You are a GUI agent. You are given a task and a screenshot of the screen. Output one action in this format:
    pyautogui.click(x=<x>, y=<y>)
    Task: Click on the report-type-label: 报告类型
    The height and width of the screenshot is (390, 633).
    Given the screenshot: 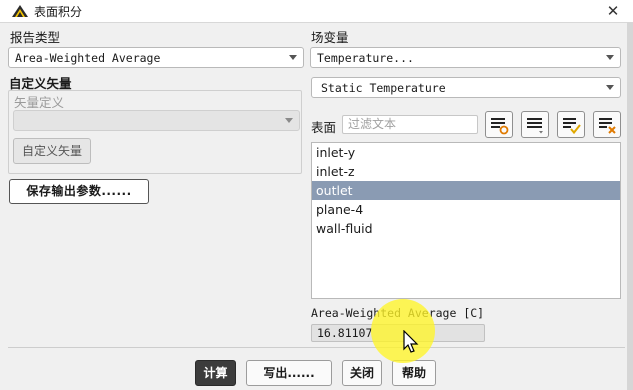 What is the action you would take?
    pyautogui.click(x=35, y=37)
    